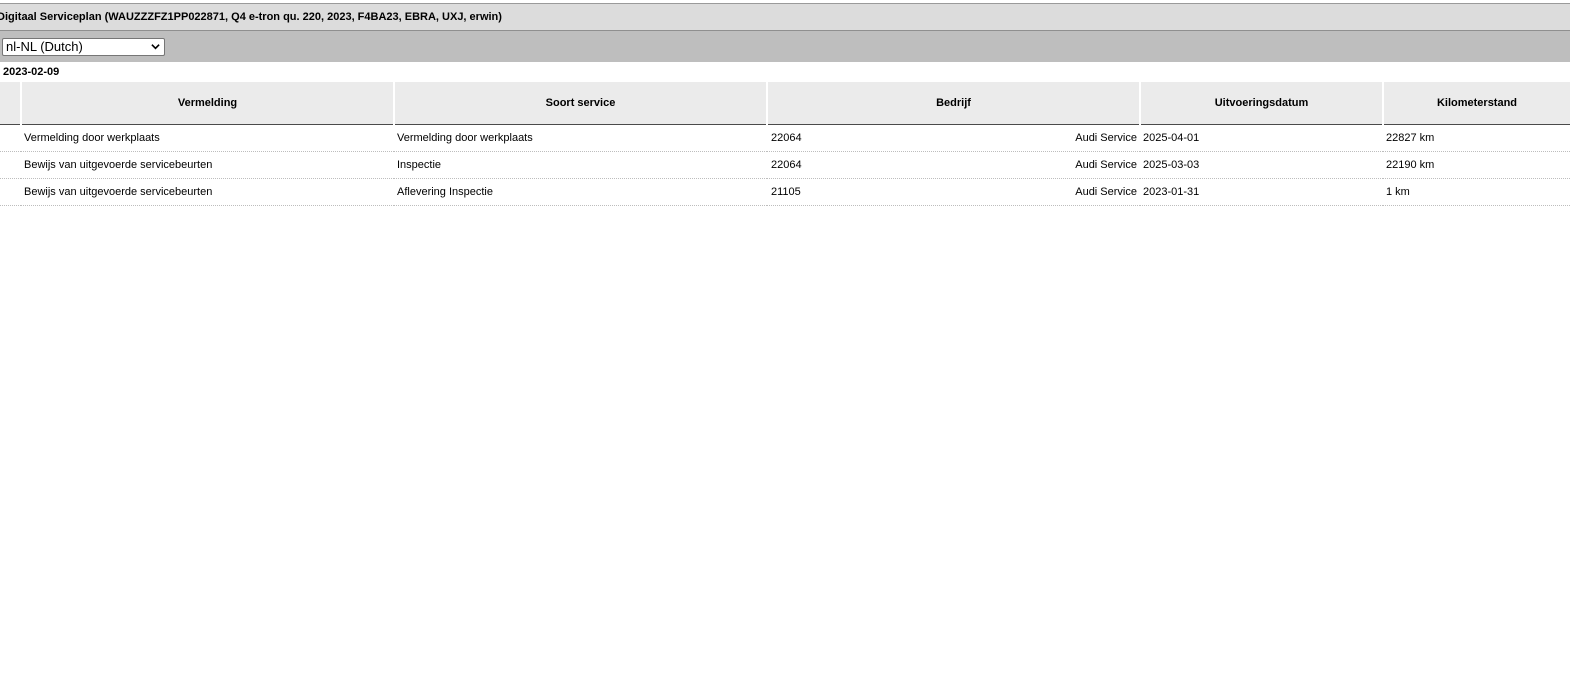 Image resolution: width=1570 pixels, height=691 pixels. What do you see at coordinates (44, 46) in the screenshot?
I see `language-select-value: nl-NL (Dutch)` at bounding box center [44, 46].